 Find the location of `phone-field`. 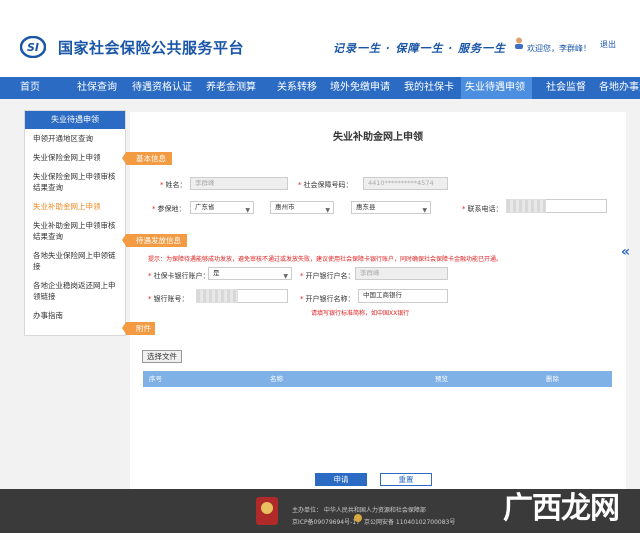

phone-field is located at coordinates (576, 206).